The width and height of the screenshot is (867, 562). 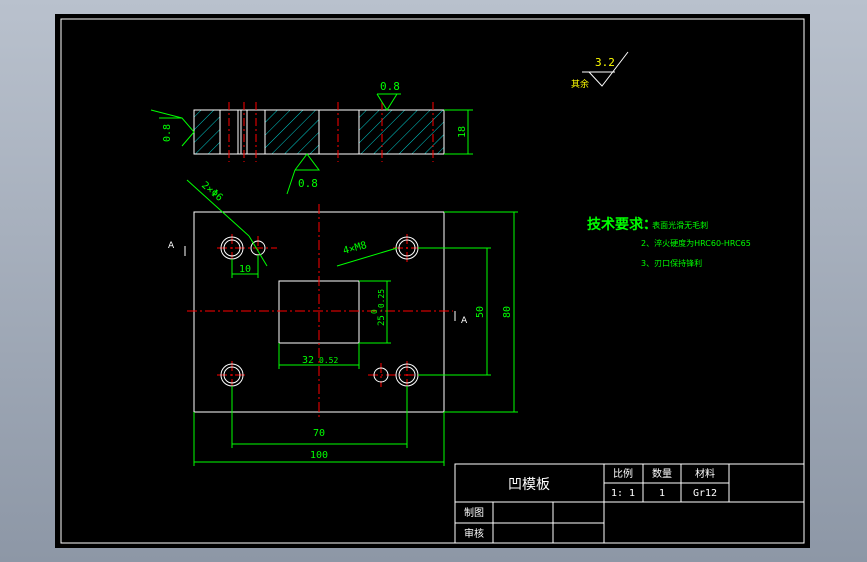 What do you see at coordinates (623, 473) in the screenshot?
I see `scale-header: 比例` at bounding box center [623, 473].